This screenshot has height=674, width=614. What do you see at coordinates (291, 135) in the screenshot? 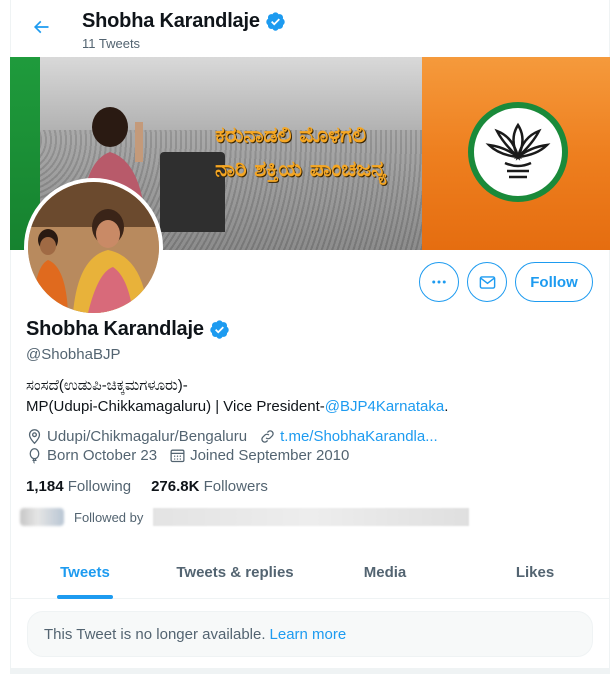
I see `banner-text-line1: ಕರುನಾಡಲಿ ಮೊಳಗಲಿ` at bounding box center [291, 135].